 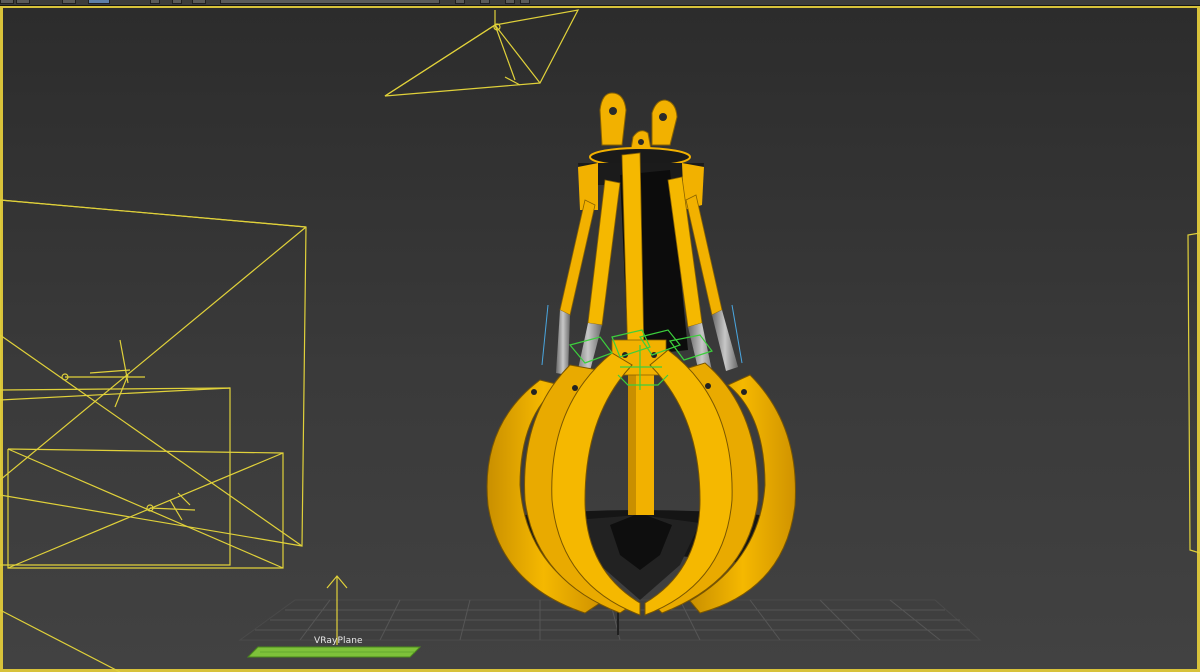 I want to click on toolbar-button-active, so click(x=99, y=2).